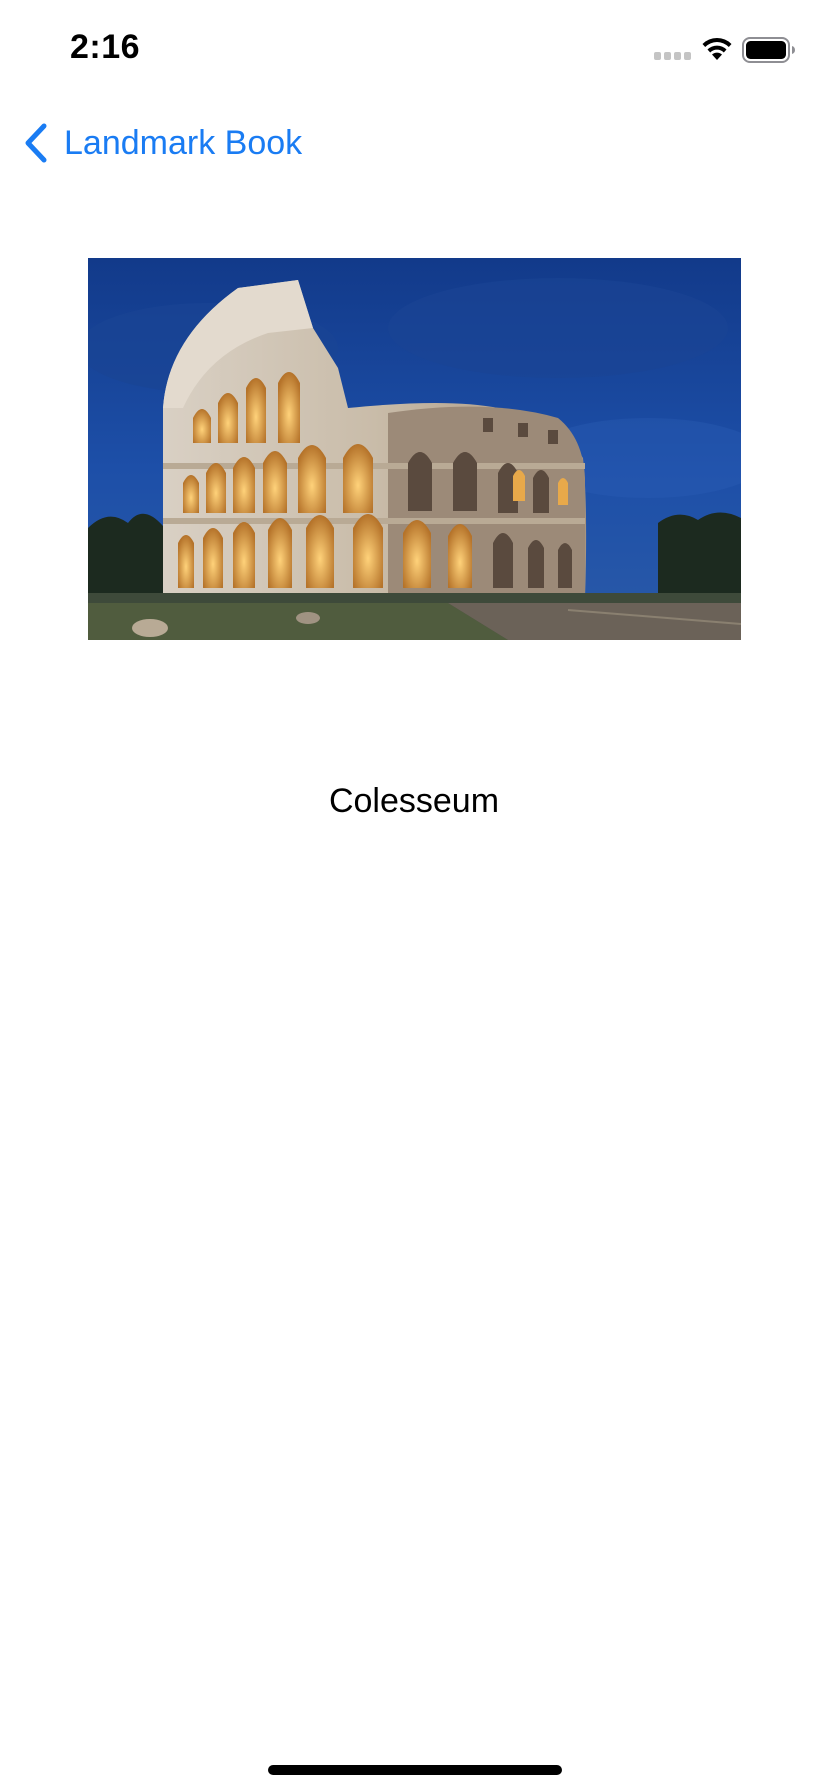 This screenshot has width=828, height=1792. I want to click on status-time: 2:16, so click(105, 47).